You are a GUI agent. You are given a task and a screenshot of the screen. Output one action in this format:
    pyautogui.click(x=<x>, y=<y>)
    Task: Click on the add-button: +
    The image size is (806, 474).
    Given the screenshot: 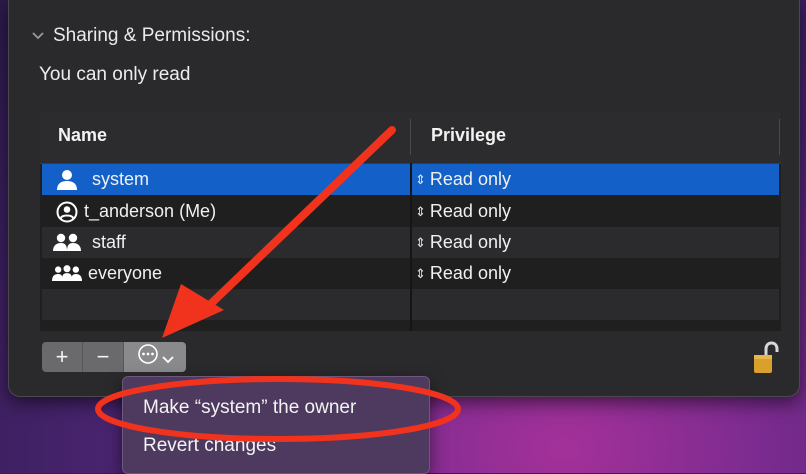 What is the action you would take?
    pyautogui.click(x=62, y=357)
    